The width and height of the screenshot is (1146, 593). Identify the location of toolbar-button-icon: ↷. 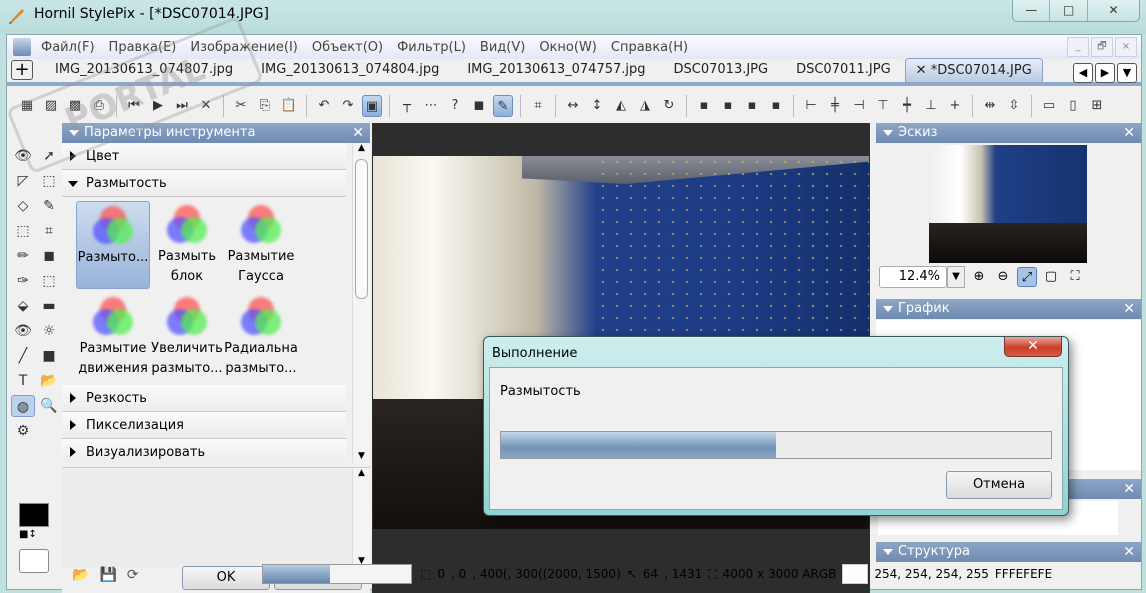
(348, 106).